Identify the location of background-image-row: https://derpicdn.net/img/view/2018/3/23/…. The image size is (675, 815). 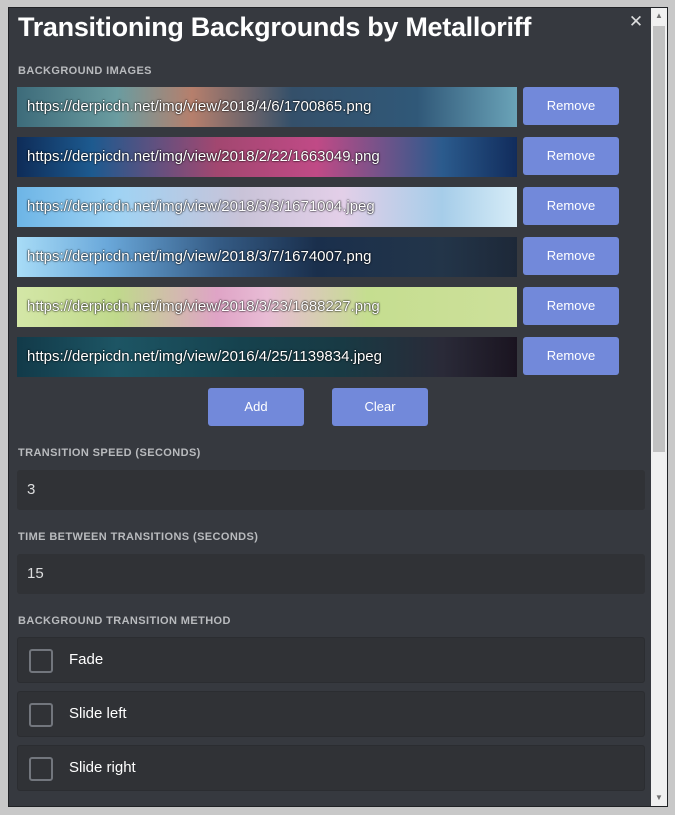
(318, 307).